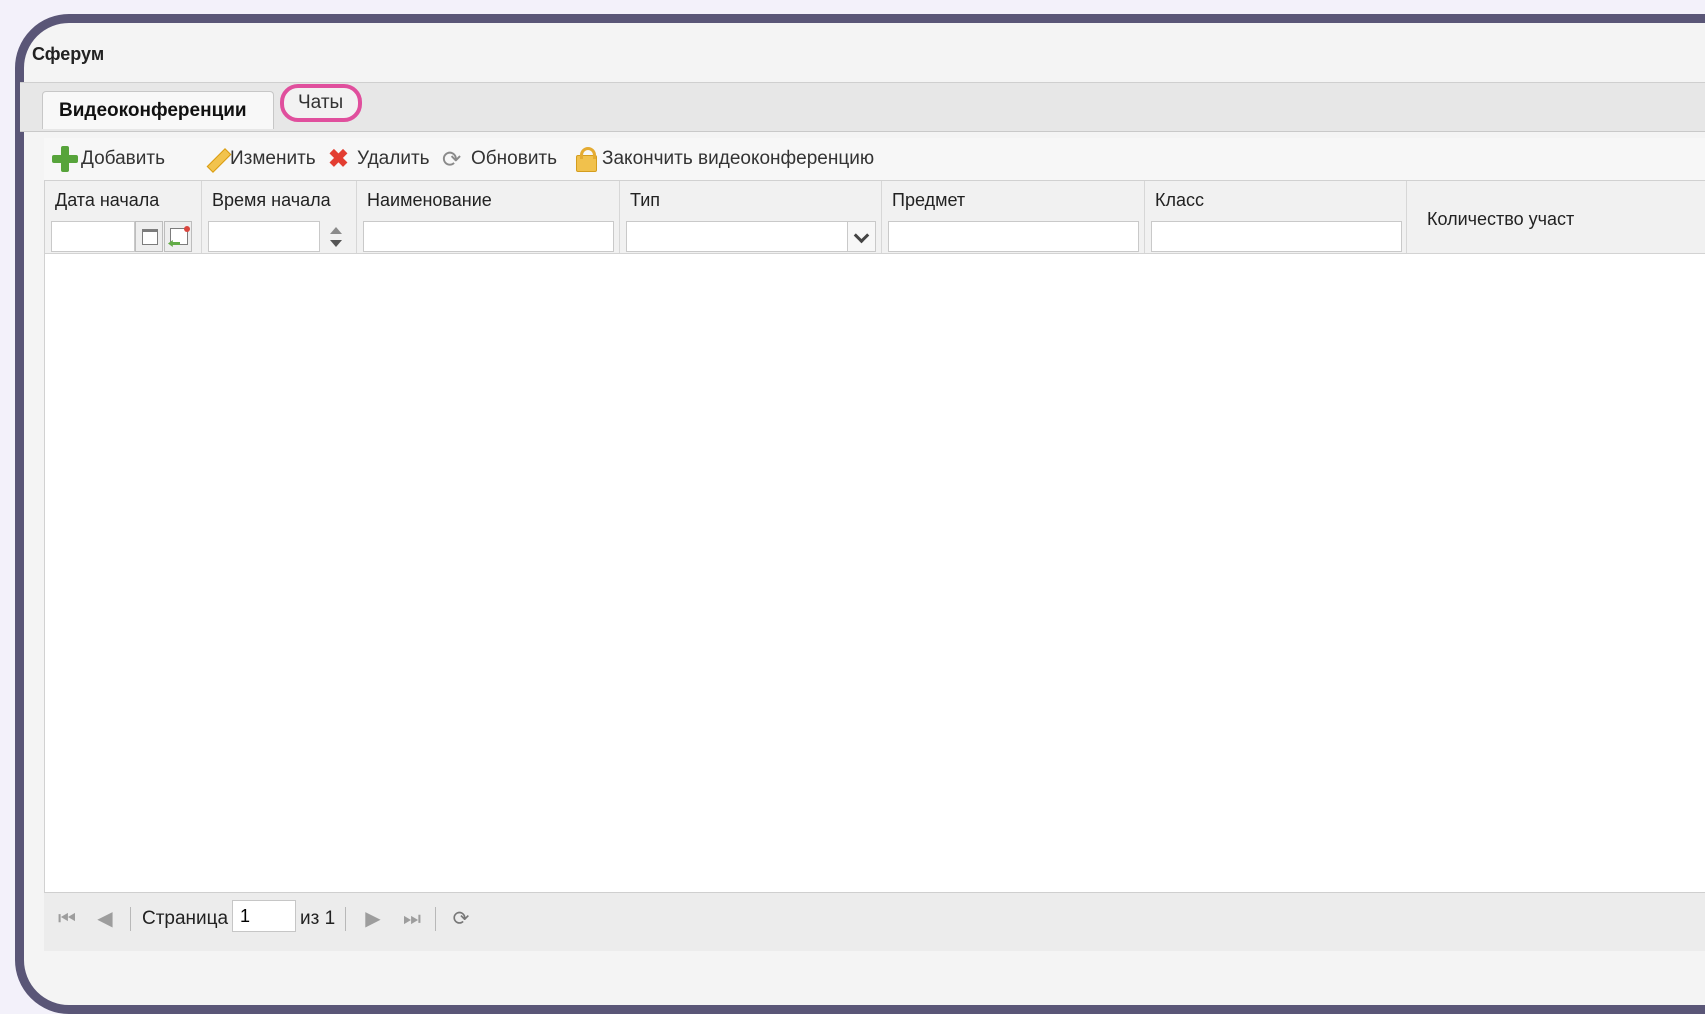 This screenshot has height=1014, width=1705. I want to click on pencil-icon, so click(216, 159).